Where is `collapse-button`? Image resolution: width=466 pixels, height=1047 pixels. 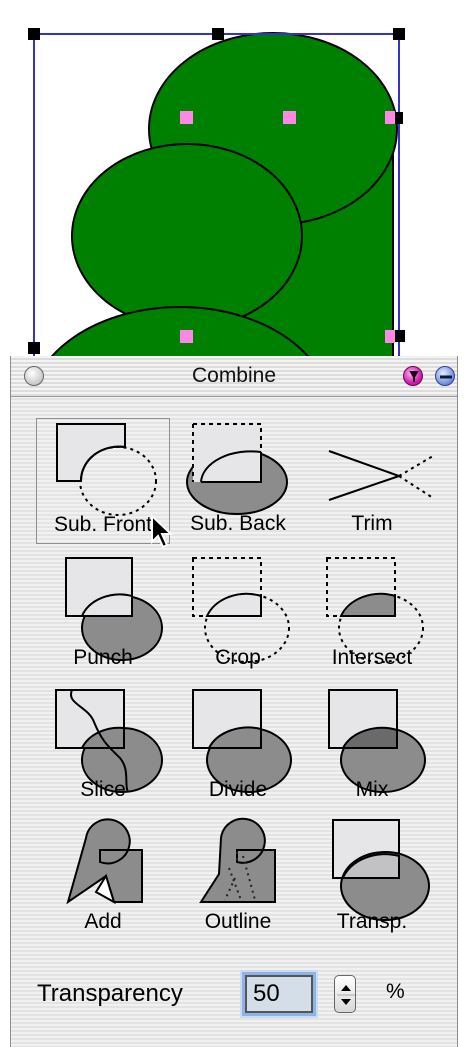
collapse-button is located at coordinates (445, 376).